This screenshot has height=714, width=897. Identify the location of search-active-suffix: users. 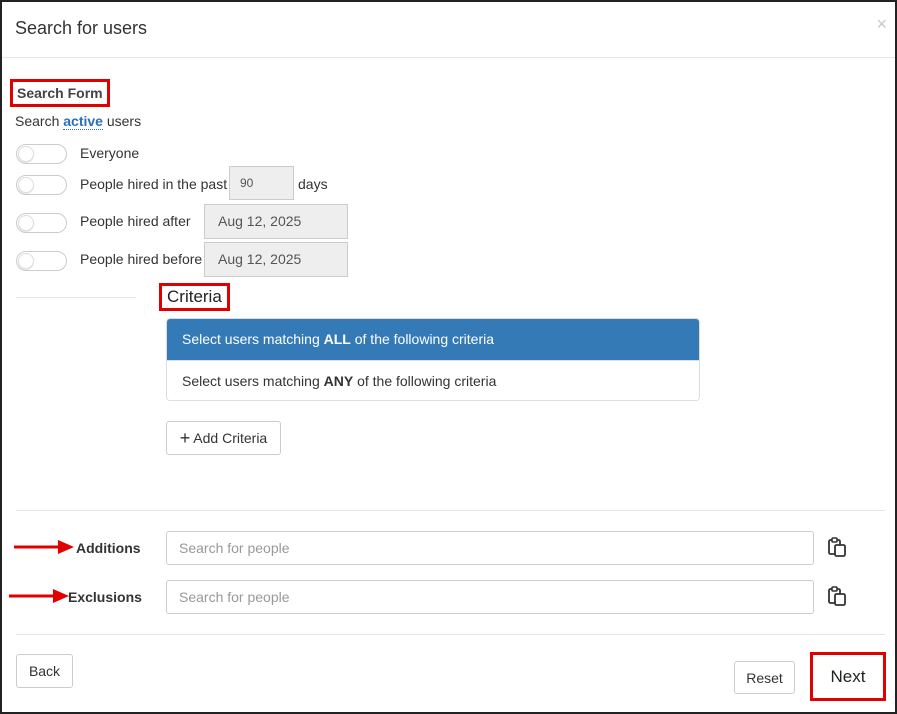
(122, 121).